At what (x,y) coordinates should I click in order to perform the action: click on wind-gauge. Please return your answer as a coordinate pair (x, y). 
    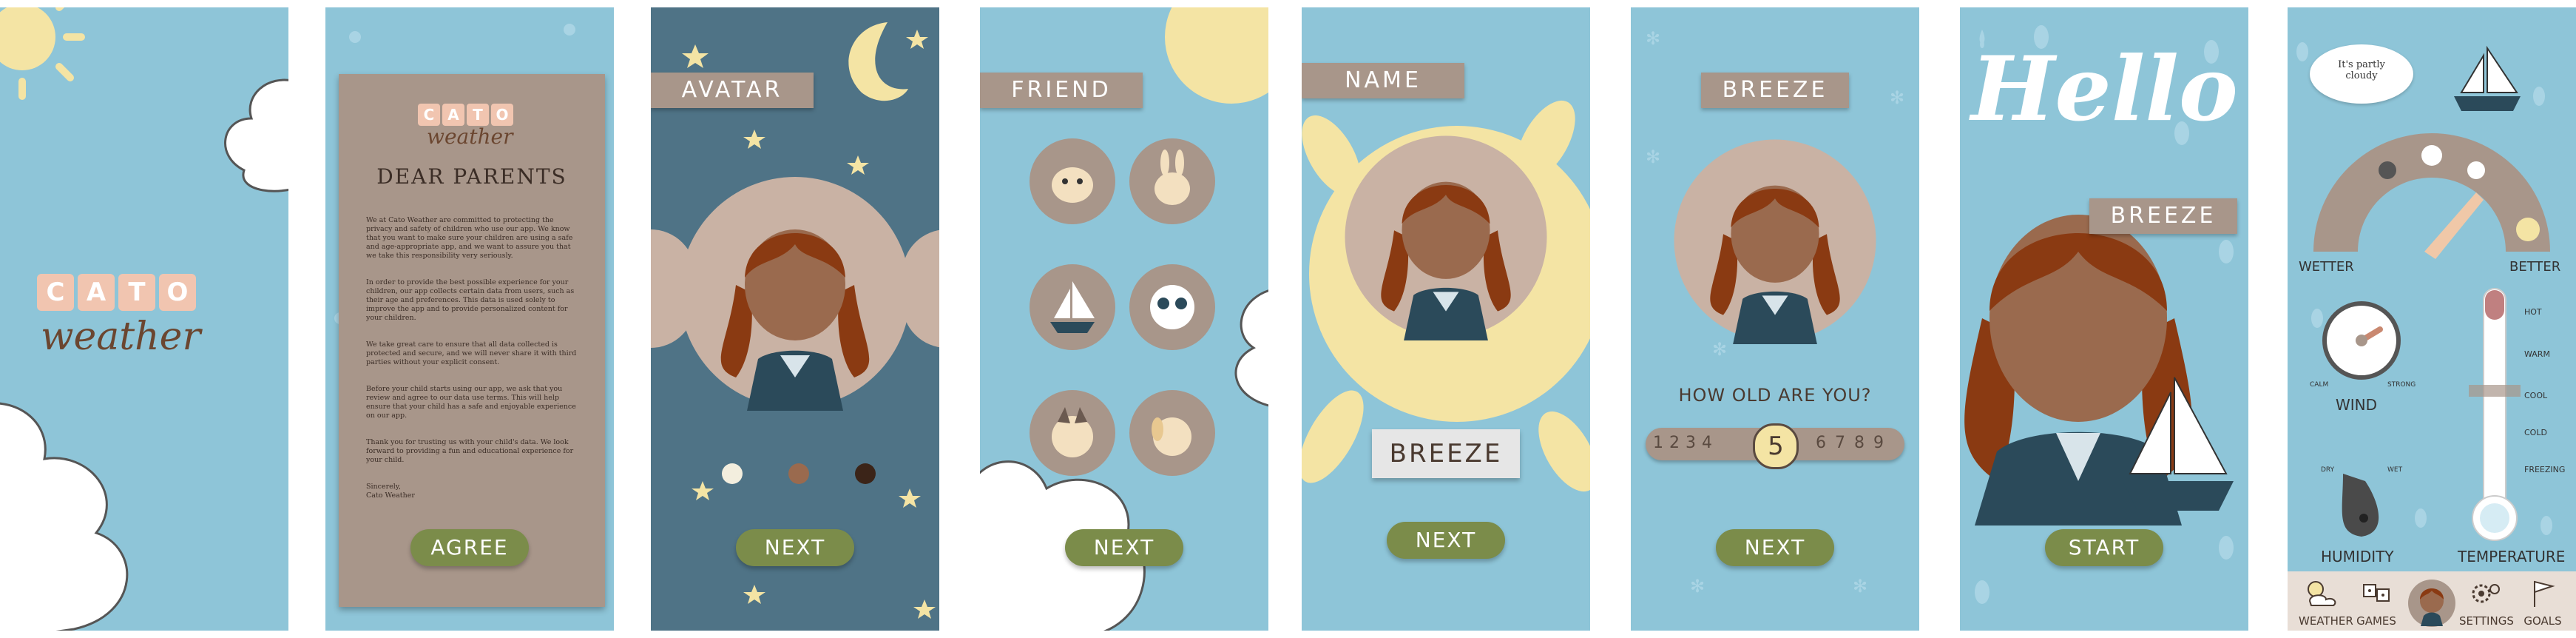
    Looking at the image, I should click on (2361, 341).